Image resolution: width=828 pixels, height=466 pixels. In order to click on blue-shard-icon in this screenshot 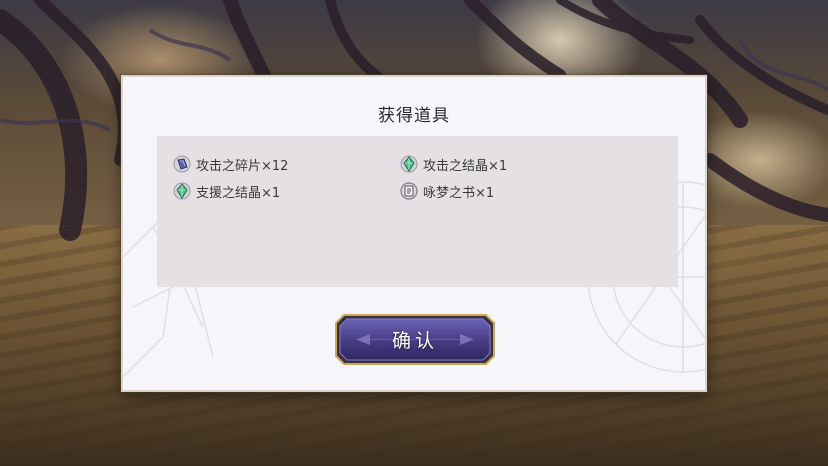, I will do `click(182, 164)`.